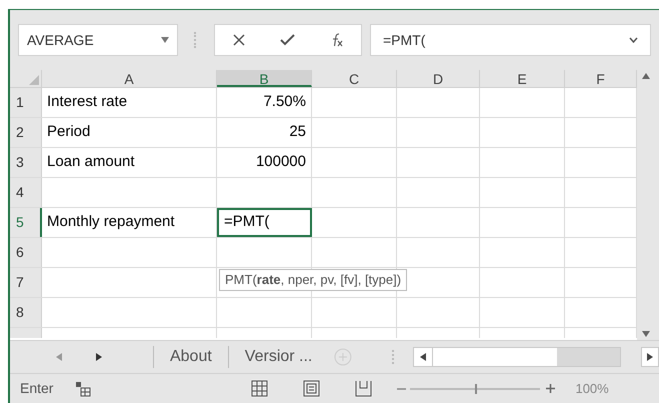 This screenshot has height=403, width=659. I want to click on check-icon, so click(287, 40).